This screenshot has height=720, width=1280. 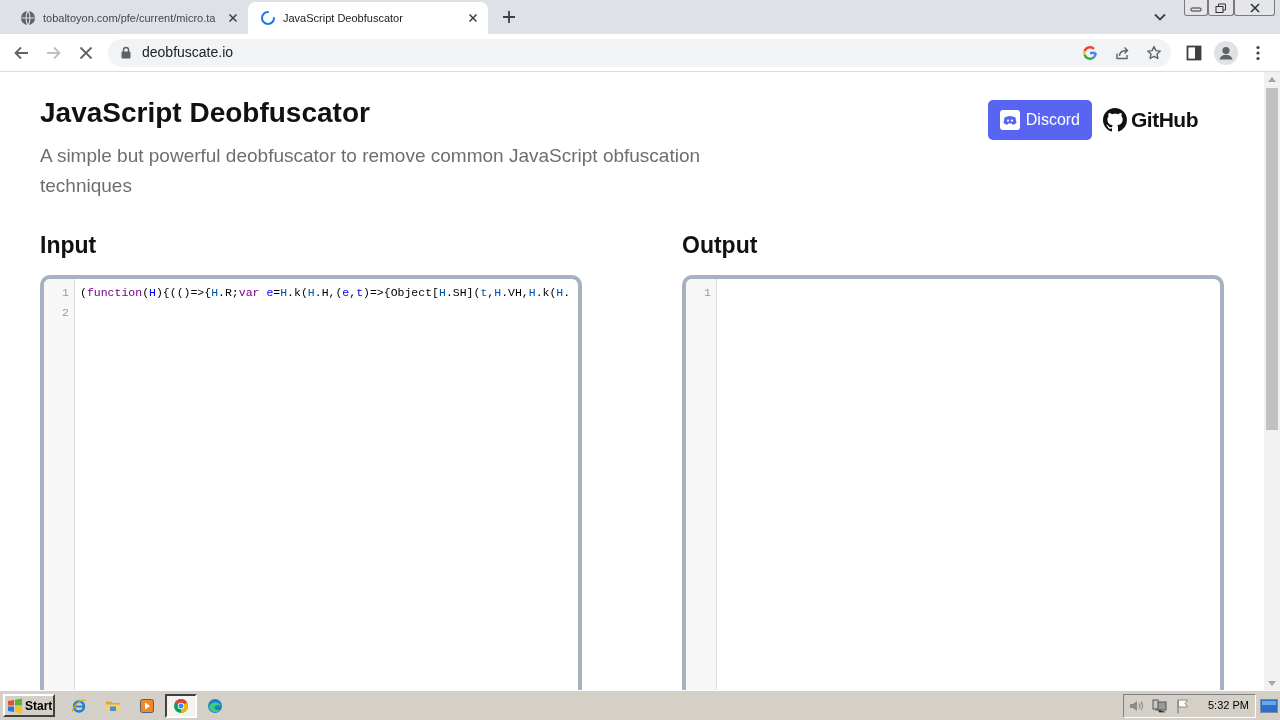 What do you see at coordinates (1258, 52) in the screenshot?
I see `menu-icon` at bounding box center [1258, 52].